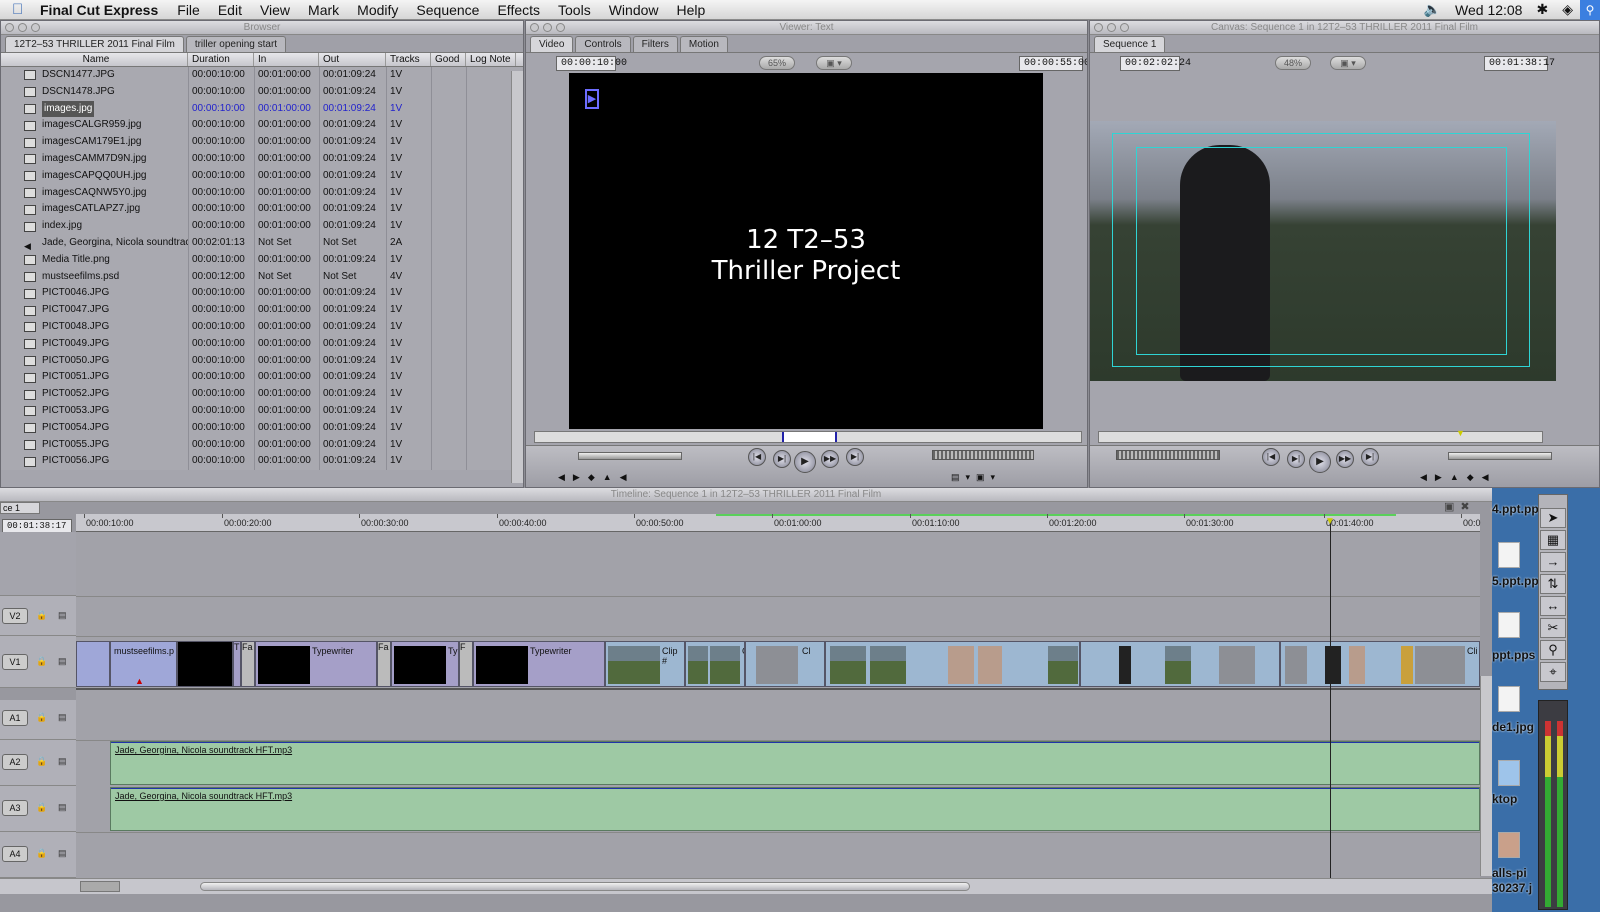 This screenshot has height=912, width=1600. I want to click on tab-filters: Filters, so click(655, 44).